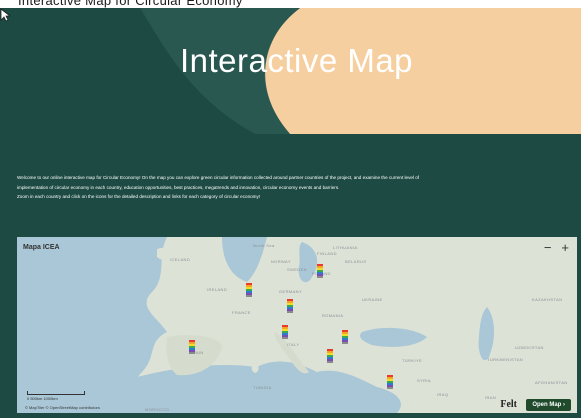 Image resolution: width=581 pixels, height=418 pixels. I want to click on map-label-germany: GERMANY, so click(291, 291).